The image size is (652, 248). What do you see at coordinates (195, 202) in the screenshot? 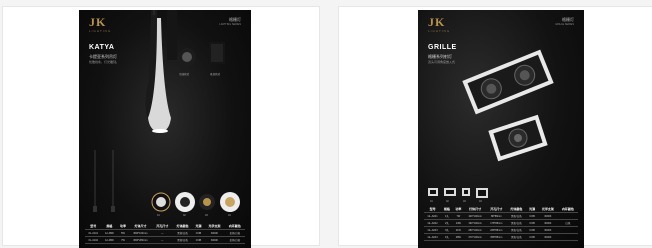
I see `variant-swatches` at bounding box center [195, 202].